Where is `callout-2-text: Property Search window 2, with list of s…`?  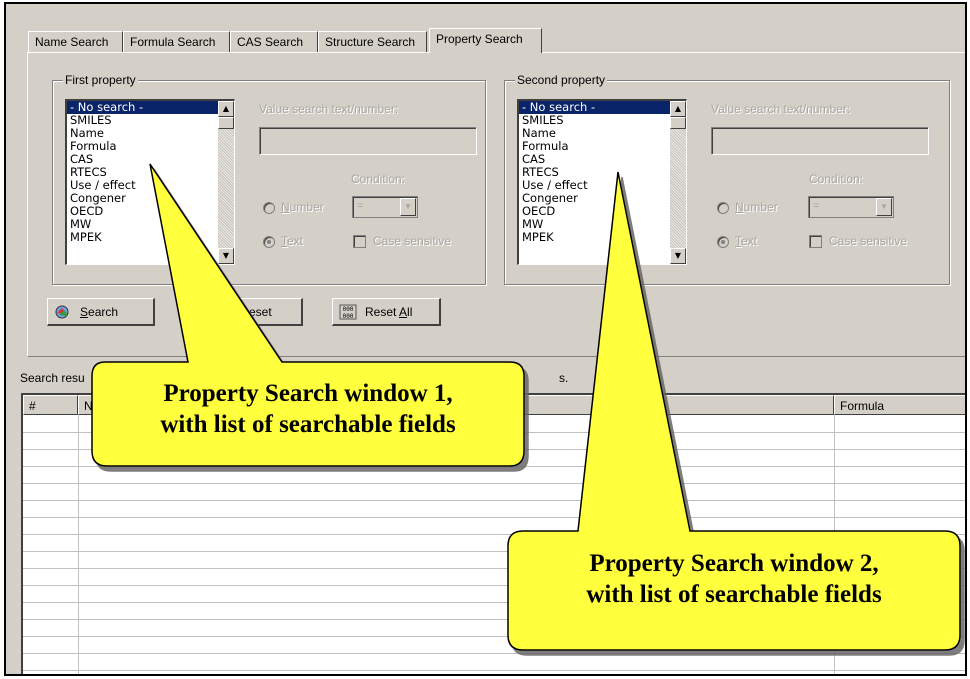 callout-2-text: Property Search window 2, with list of s… is located at coordinates (734, 579).